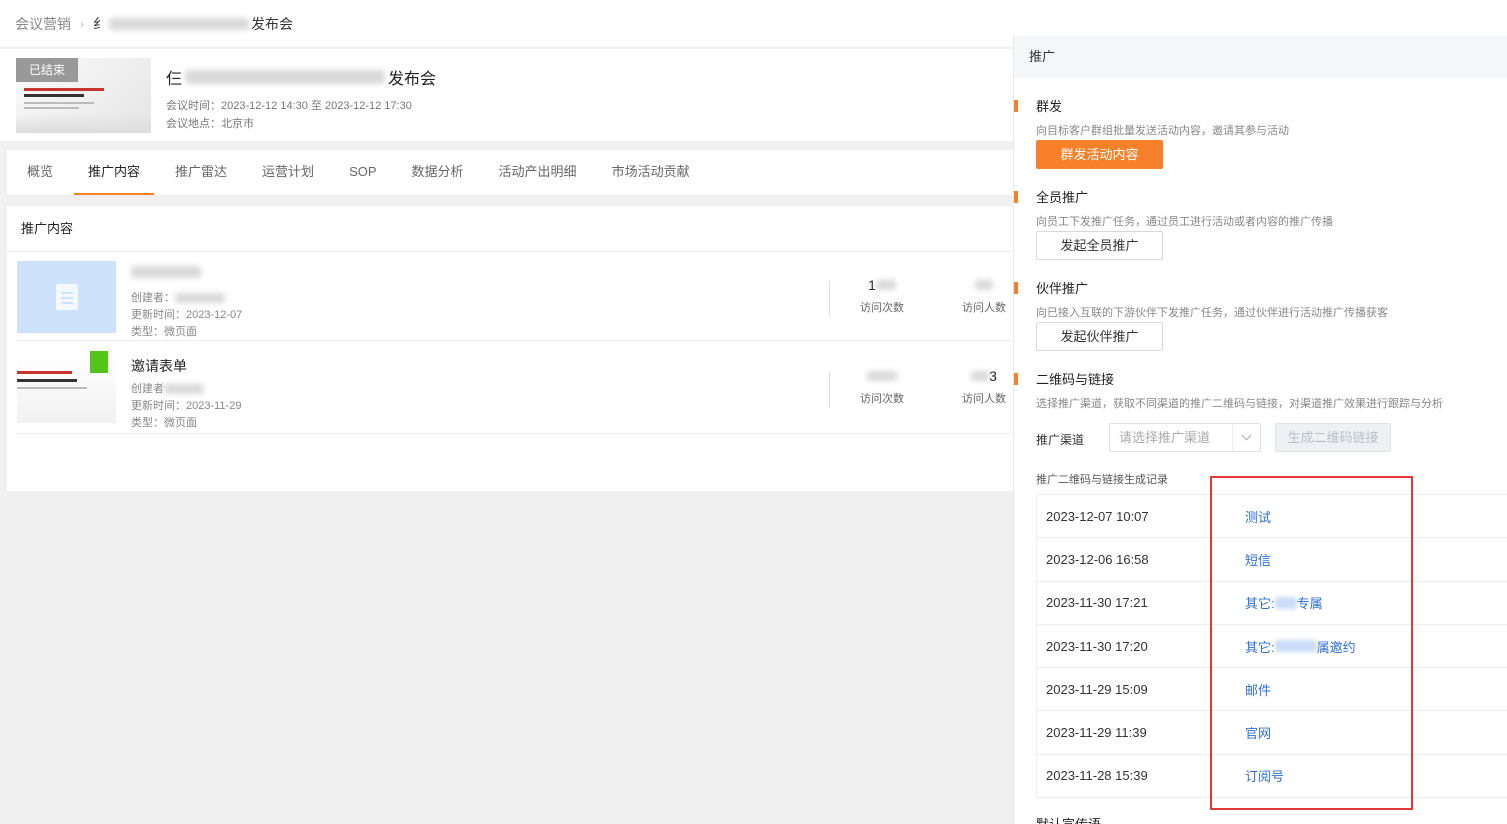 The height and width of the screenshot is (824, 1507). Describe the element at coordinates (1099, 154) in the screenshot. I see `mass-send-button: 群发活动内容` at that location.